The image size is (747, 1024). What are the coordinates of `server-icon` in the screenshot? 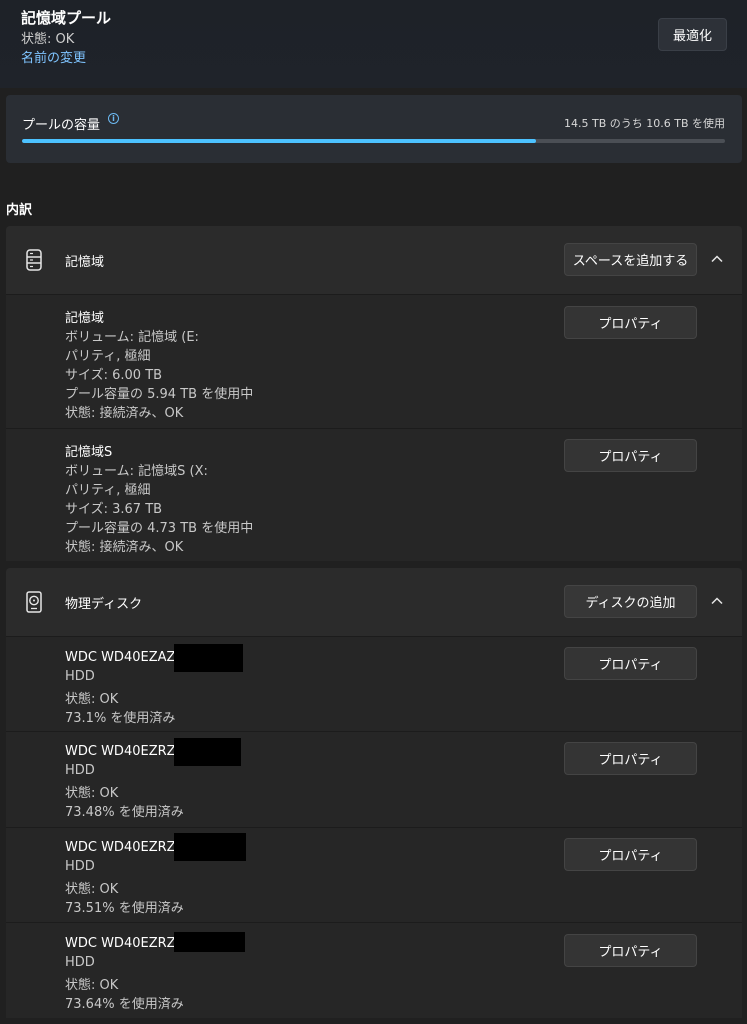 It's located at (34, 260).